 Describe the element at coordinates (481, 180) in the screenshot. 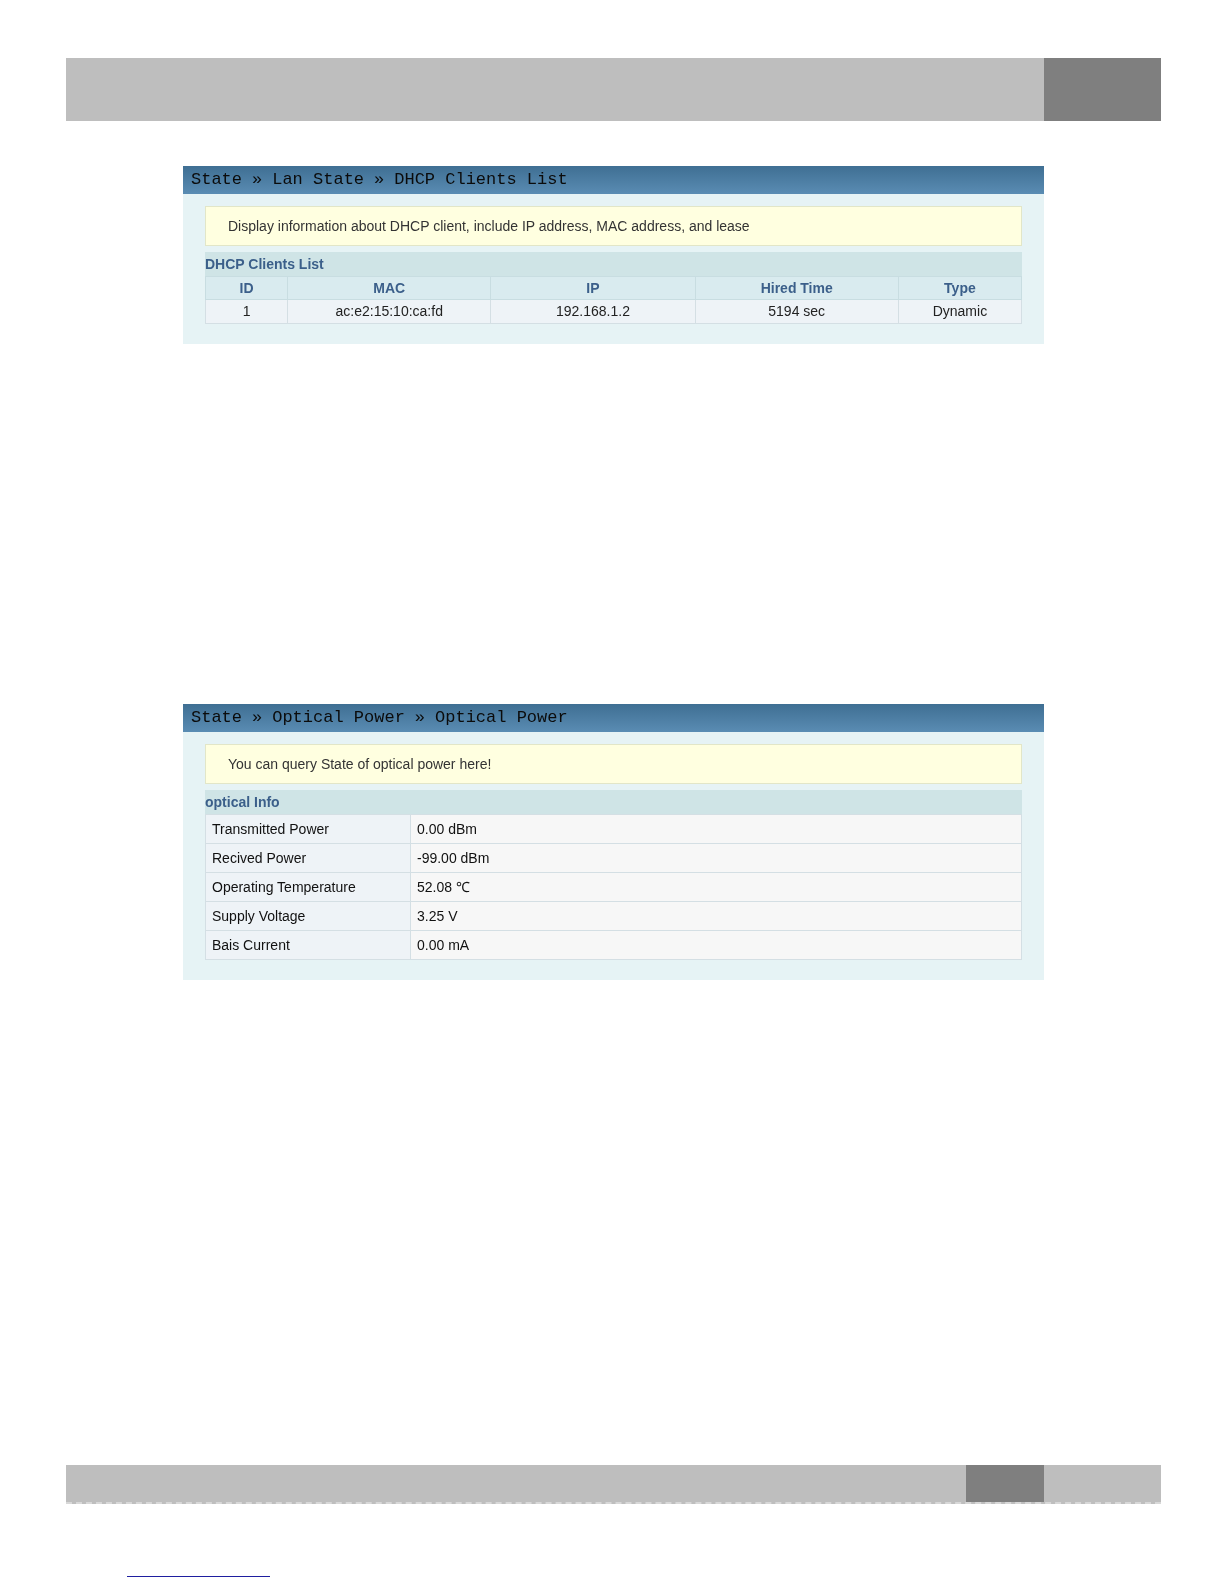

I see `breadcrumb-item: DHCP Clients List` at that location.